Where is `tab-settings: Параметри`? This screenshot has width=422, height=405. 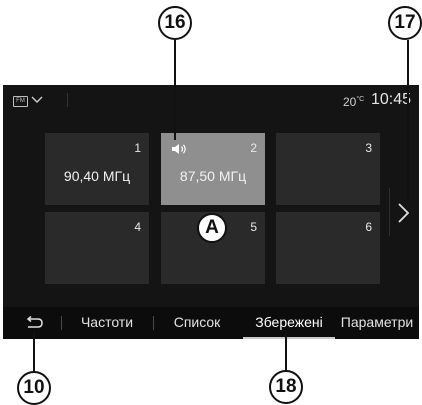
tab-settings: Параметри is located at coordinates (377, 322).